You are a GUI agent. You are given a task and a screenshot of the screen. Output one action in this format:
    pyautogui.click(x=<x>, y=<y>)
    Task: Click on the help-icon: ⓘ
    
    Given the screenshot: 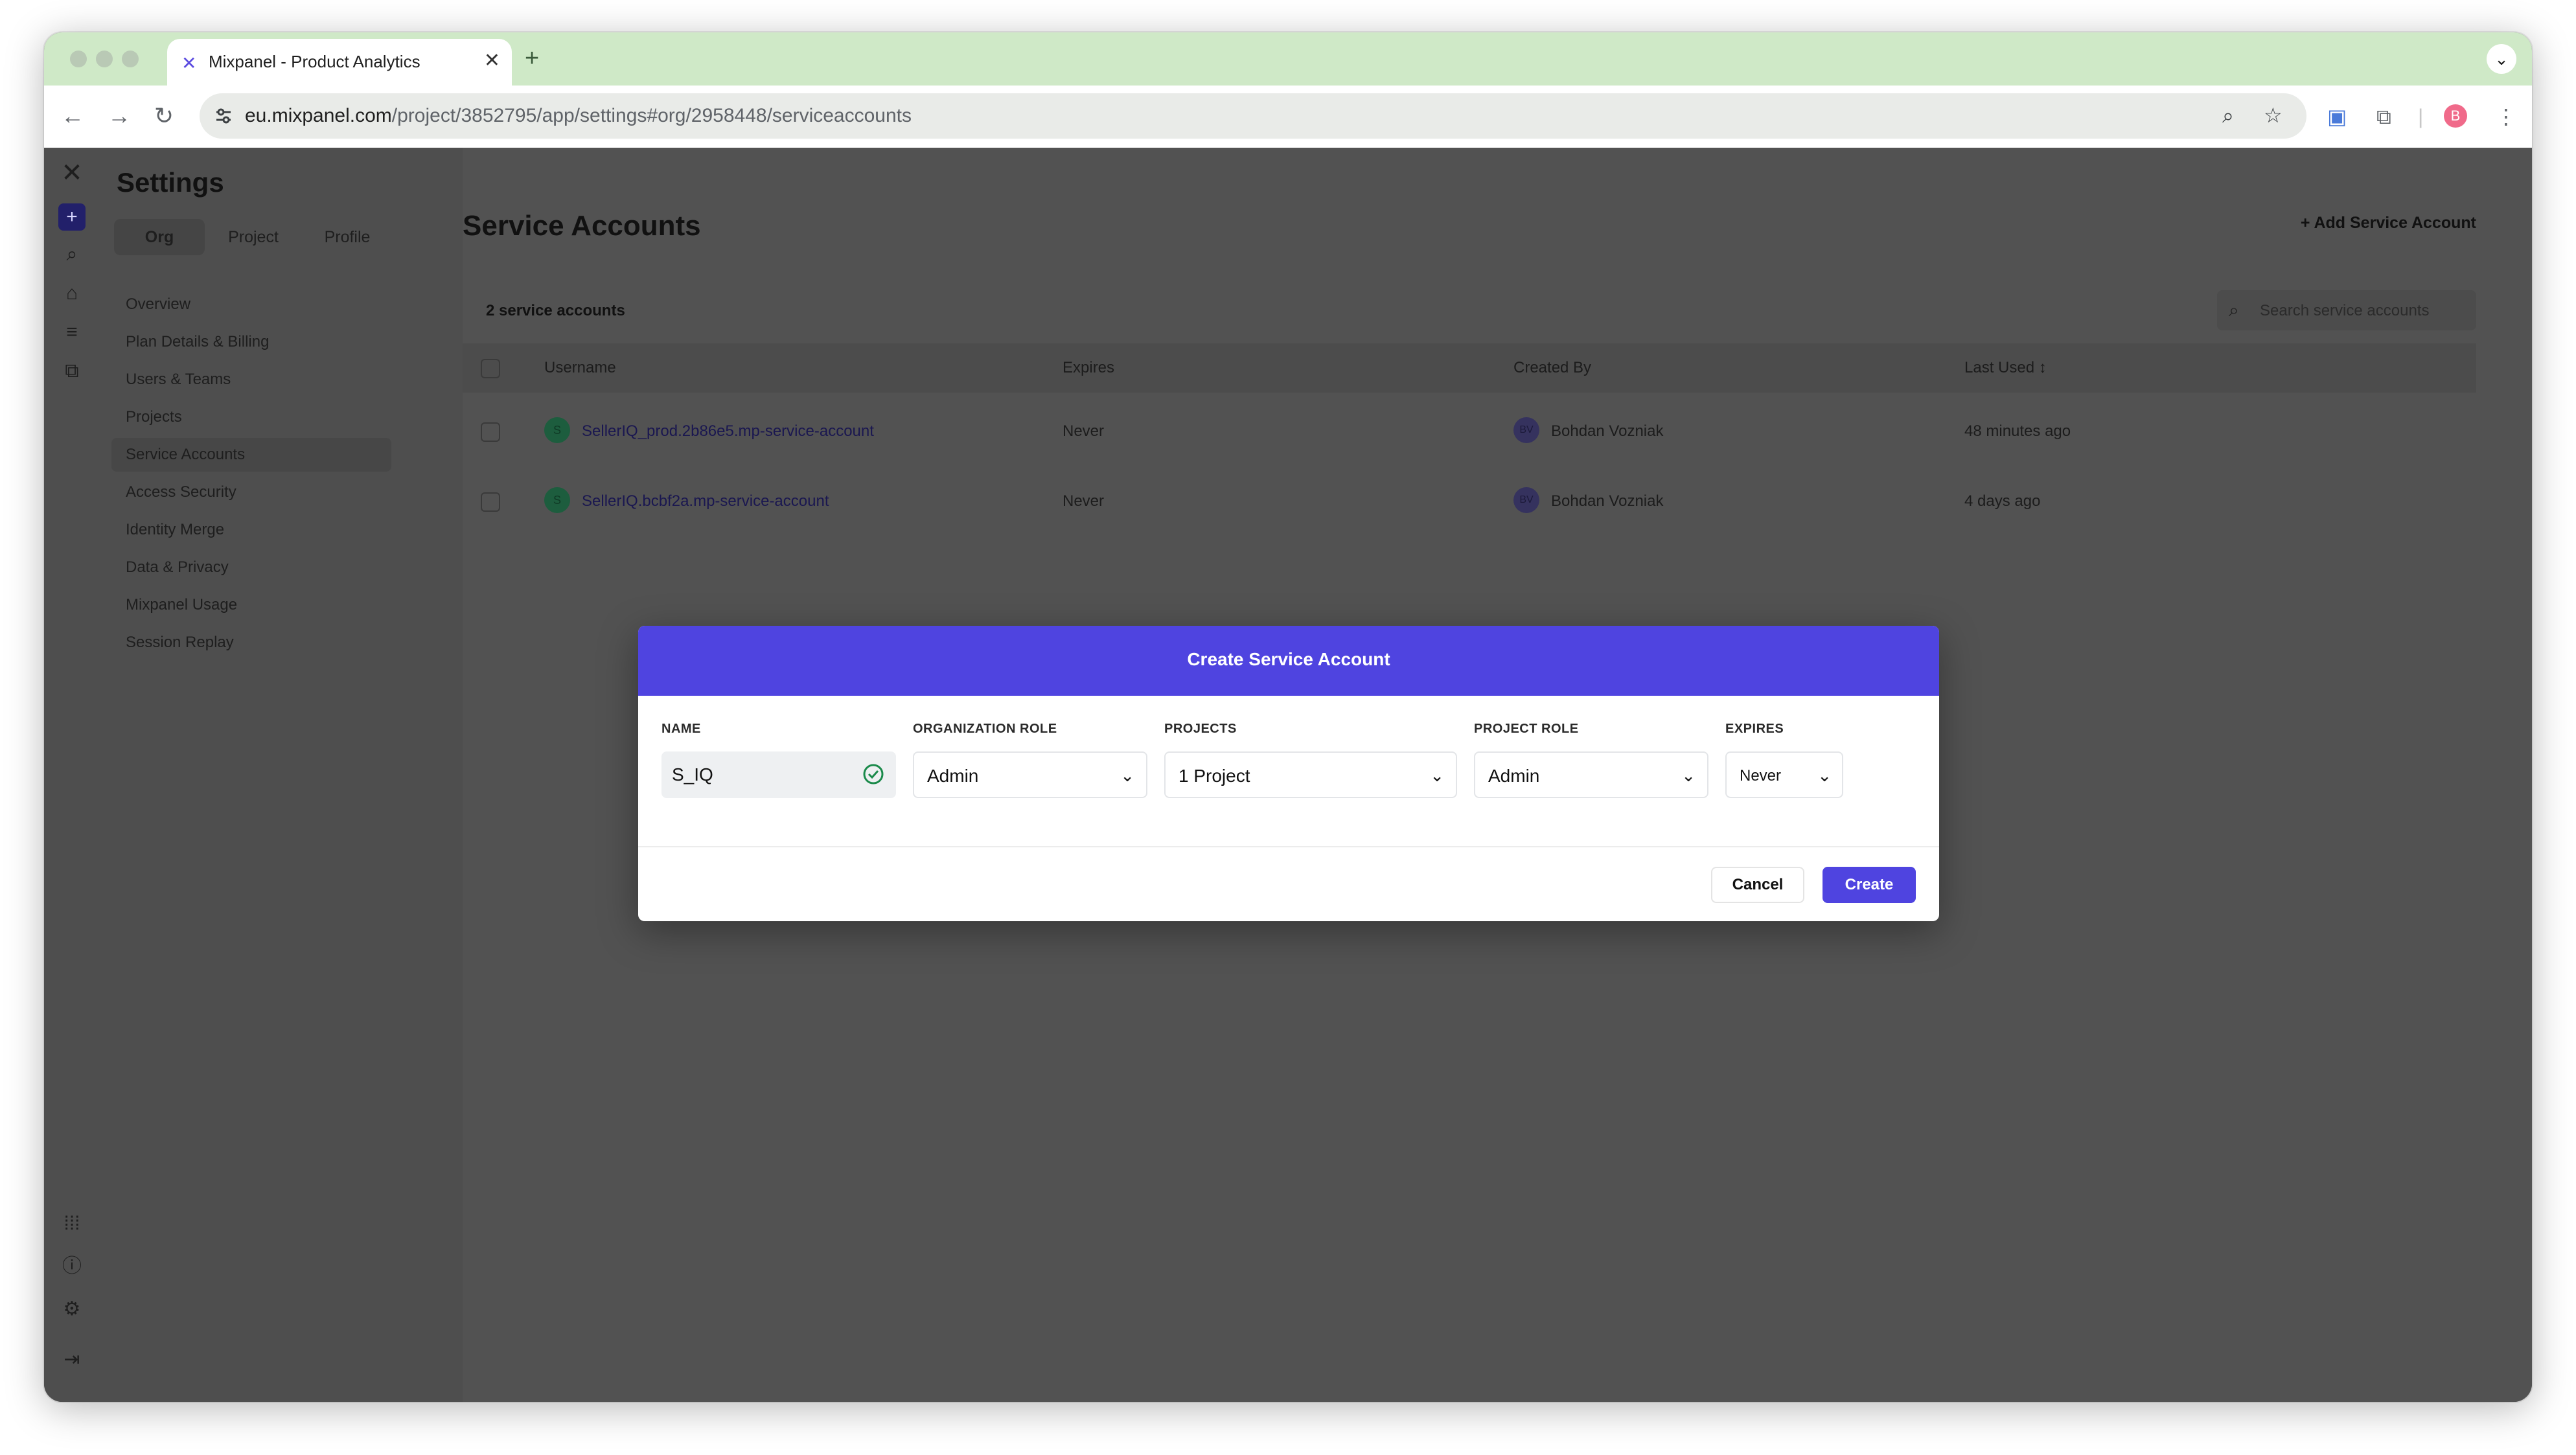 What is the action you would take?
    pyautogui.click(x=72, y=1266)
    